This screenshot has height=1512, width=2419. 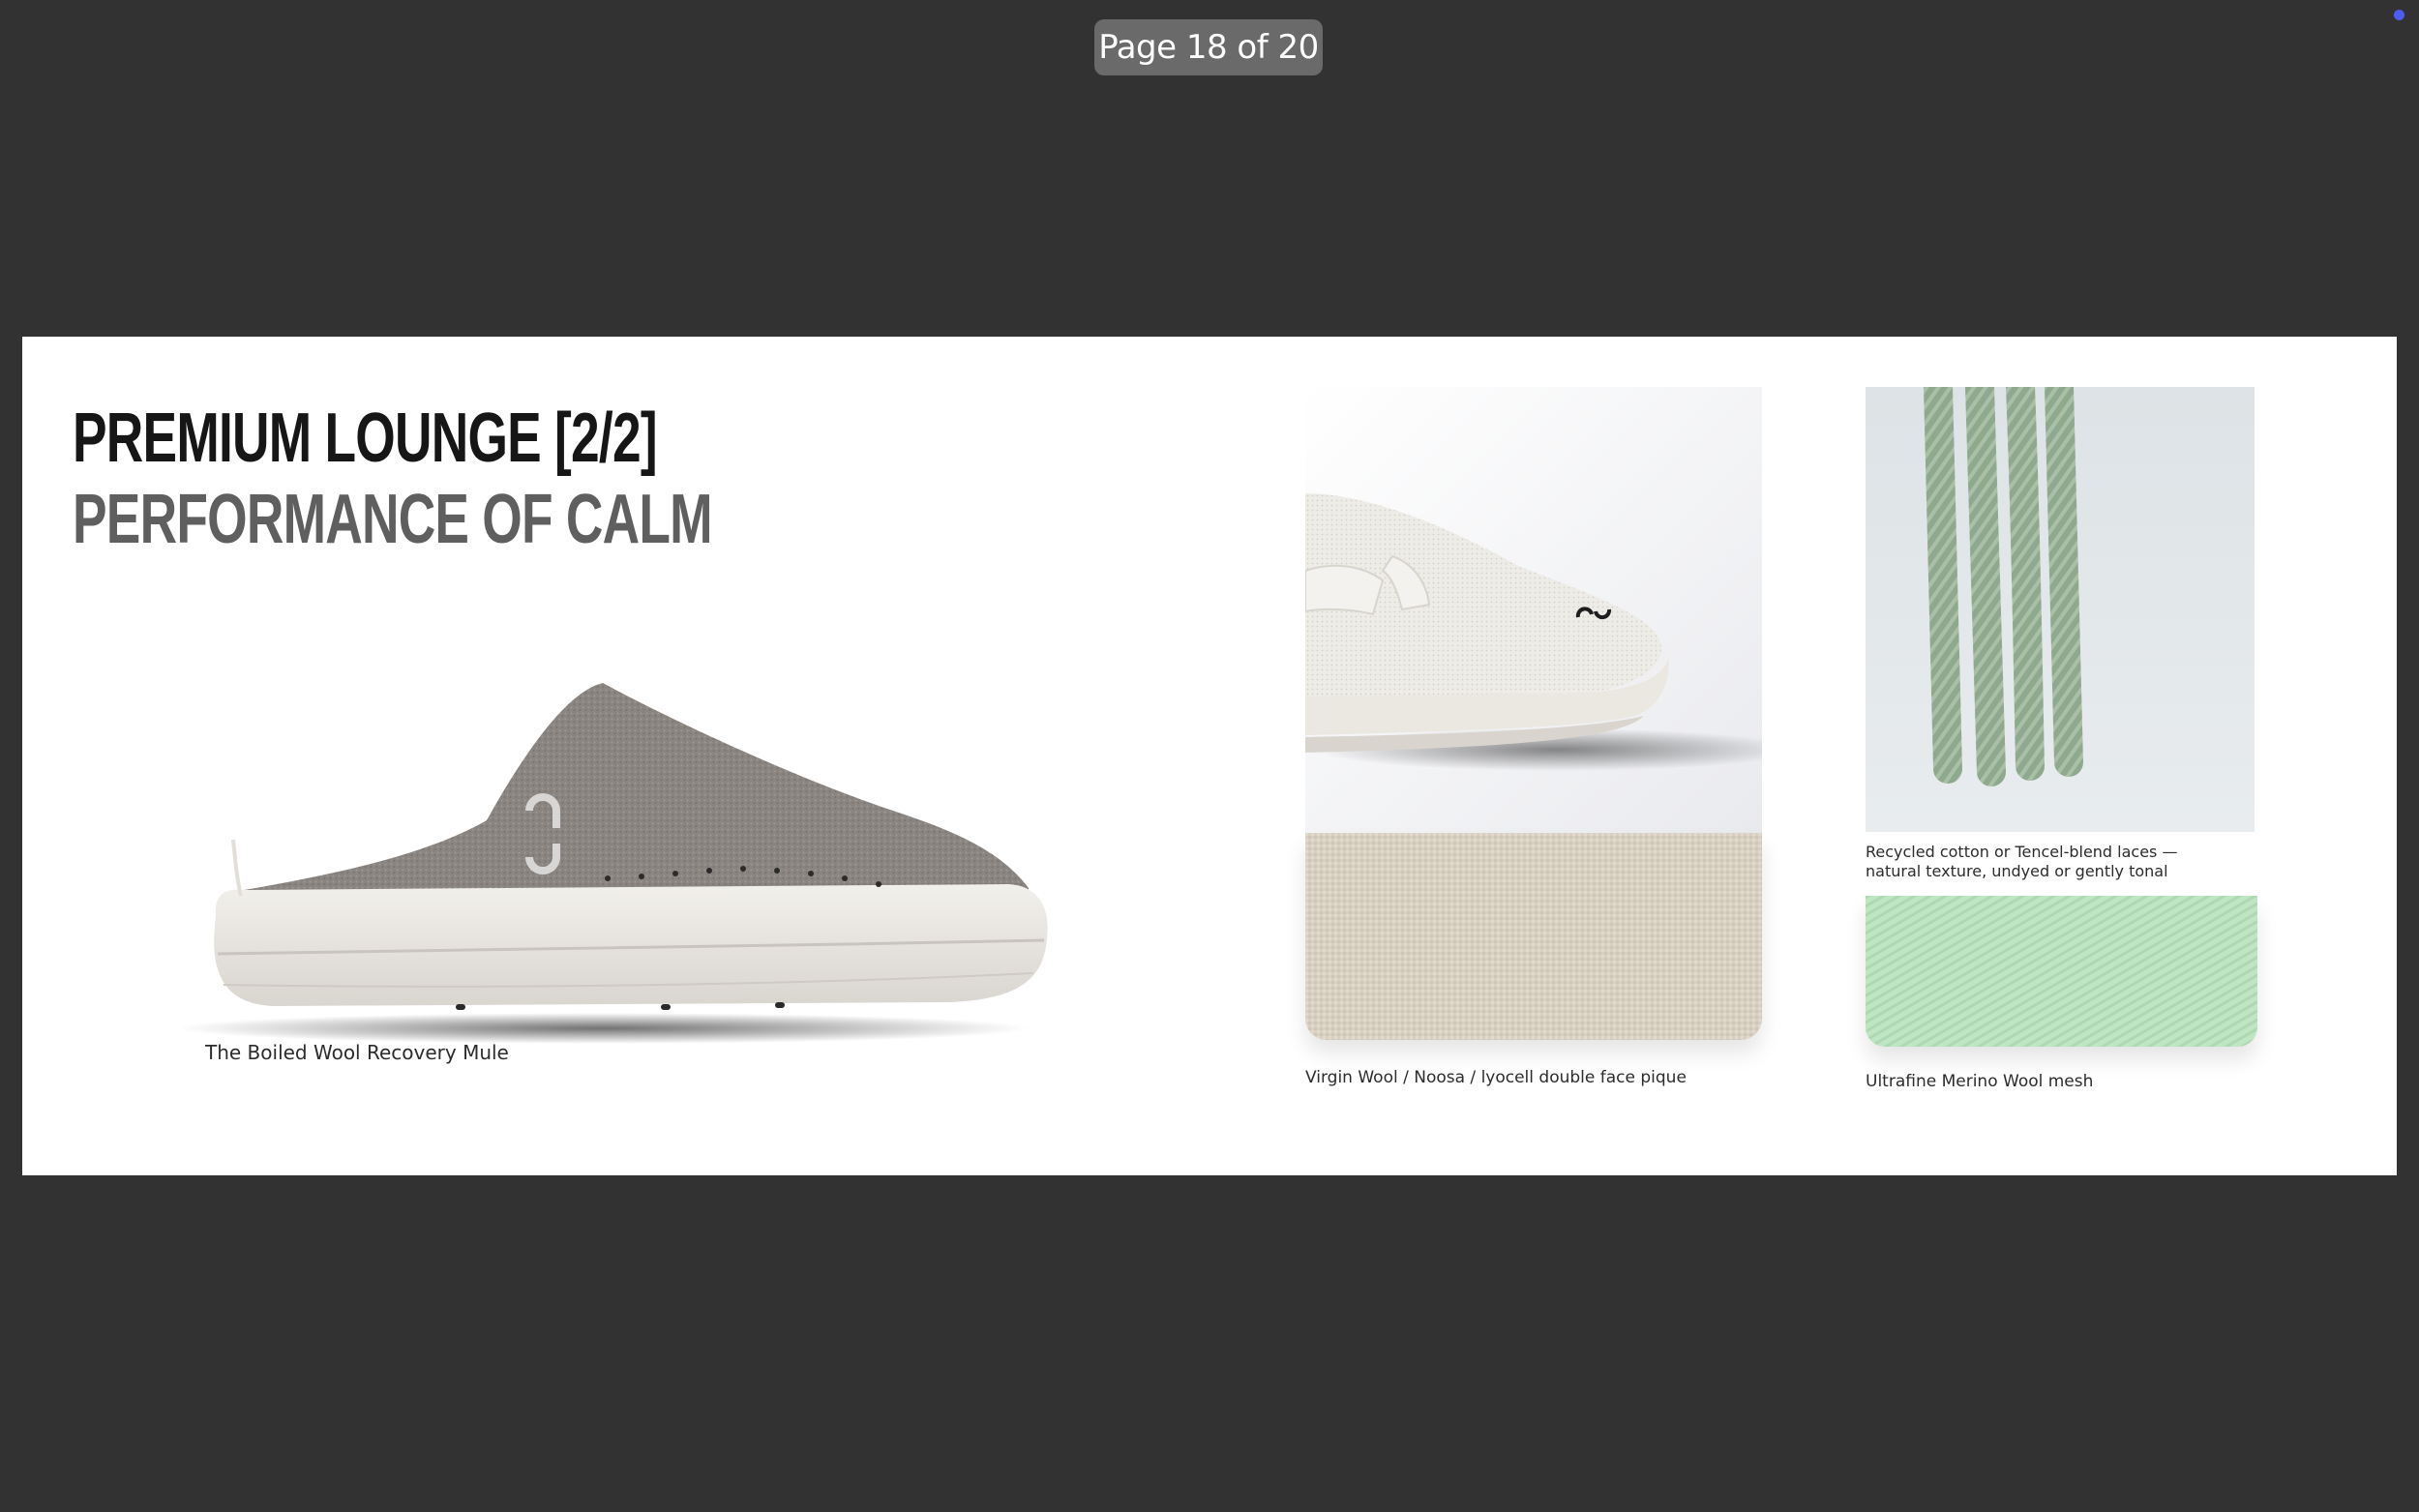 What do you see at coordinates (366, 438) in the screenshot?
I see `slide-title: PREMIUM LOUNGE [2/2]` at bounding box center [366, 438].